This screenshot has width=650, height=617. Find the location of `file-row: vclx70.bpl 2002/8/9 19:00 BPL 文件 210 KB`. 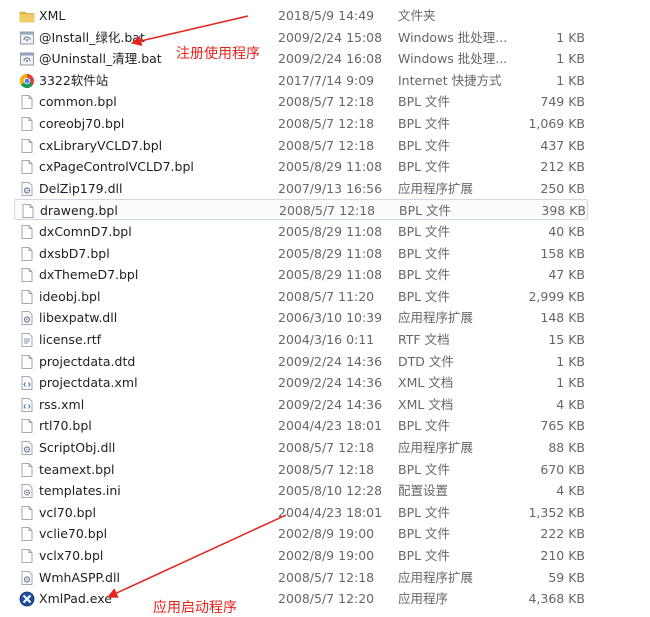

file-row: vclx70.bpl 2002/8/9 19:00 BPL 文件 210 KB is located at coordinates (301, 555).